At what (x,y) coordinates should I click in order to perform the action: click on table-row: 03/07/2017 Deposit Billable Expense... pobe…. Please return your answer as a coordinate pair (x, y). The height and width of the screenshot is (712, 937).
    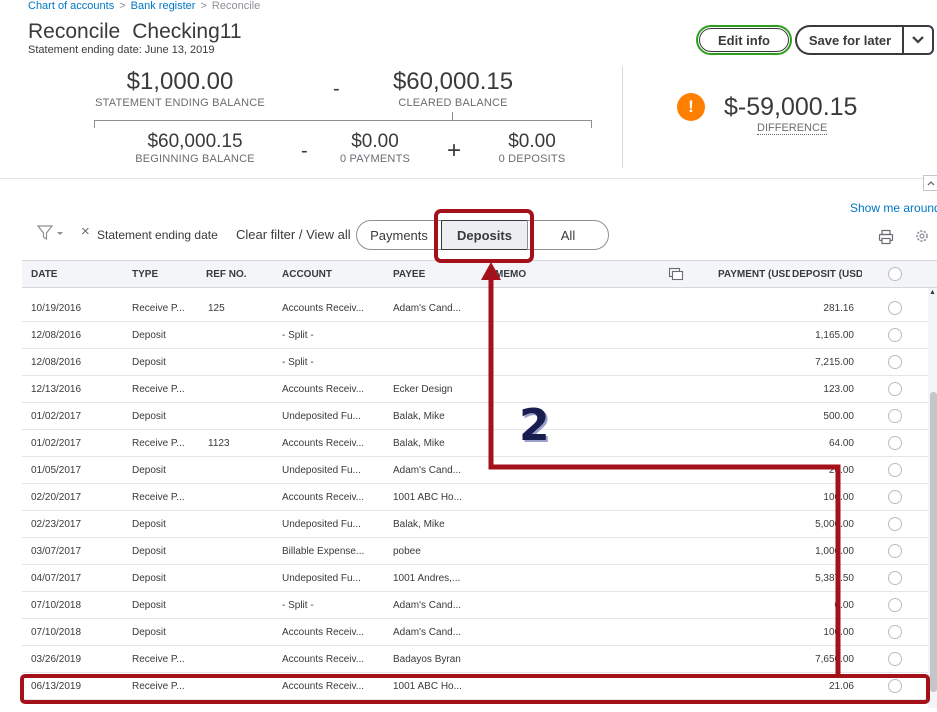
    Looking at the image, I should click on (475, 551).